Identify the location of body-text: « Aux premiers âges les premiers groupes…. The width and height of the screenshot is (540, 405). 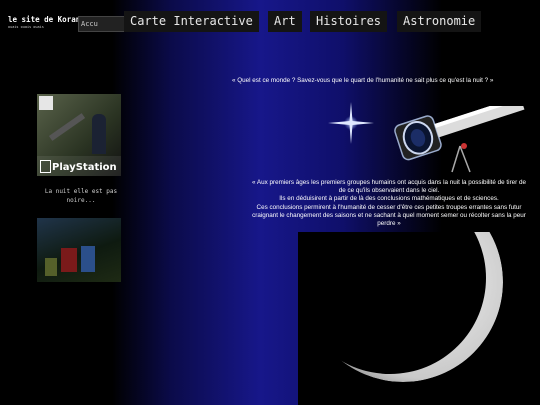
(389, 203).